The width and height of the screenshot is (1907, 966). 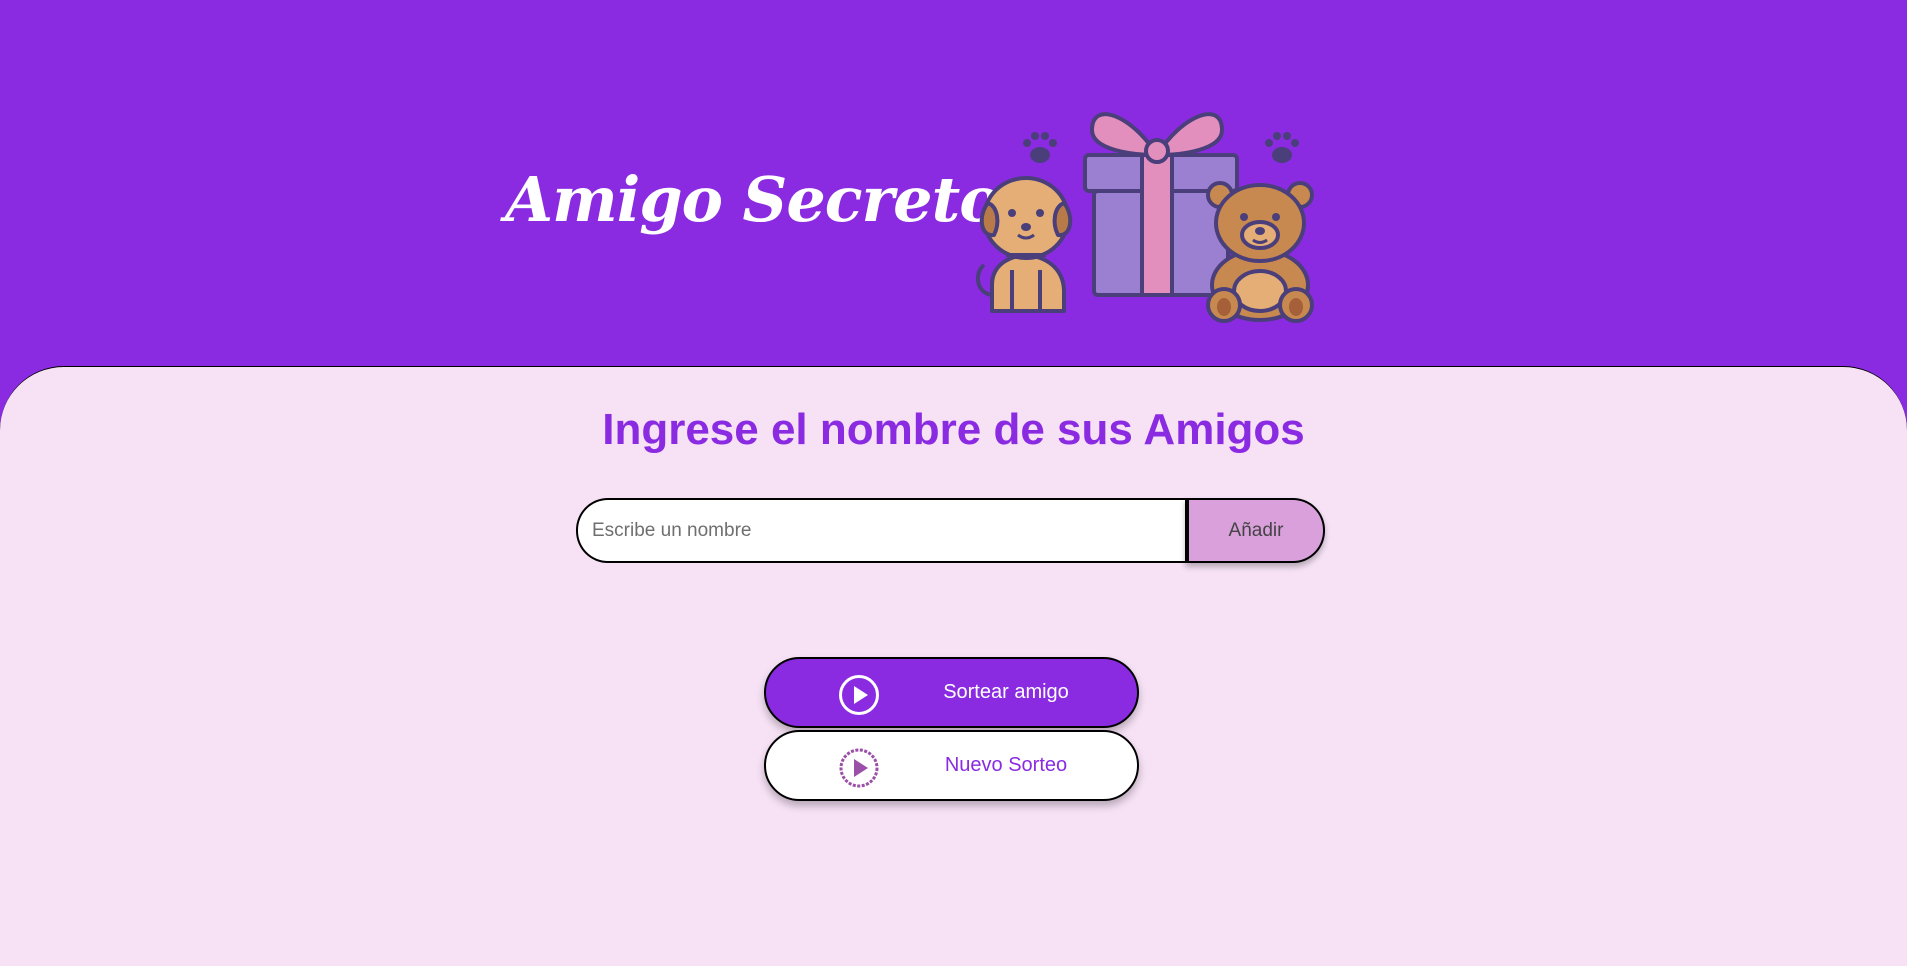 What do you see at coordinates (1255, 530) in the screenshot?
I see `add-button: Añadir` at bounding box center [1255, 530].